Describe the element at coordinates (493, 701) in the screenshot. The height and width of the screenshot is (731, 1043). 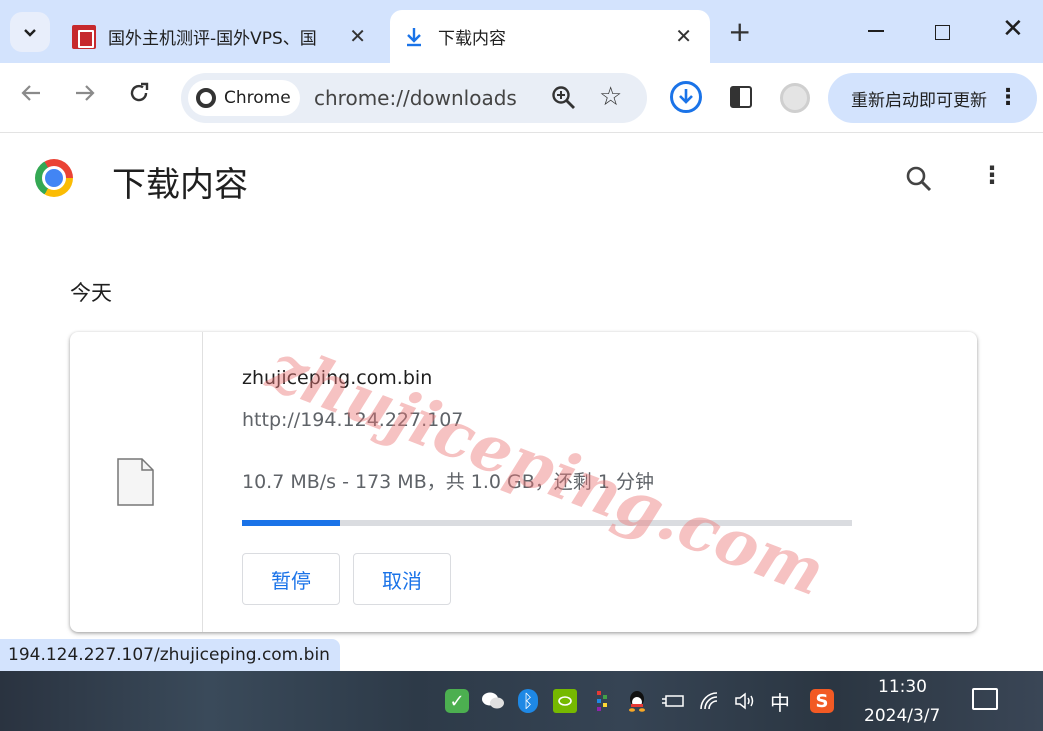
I see `wechat-icon` at that location.